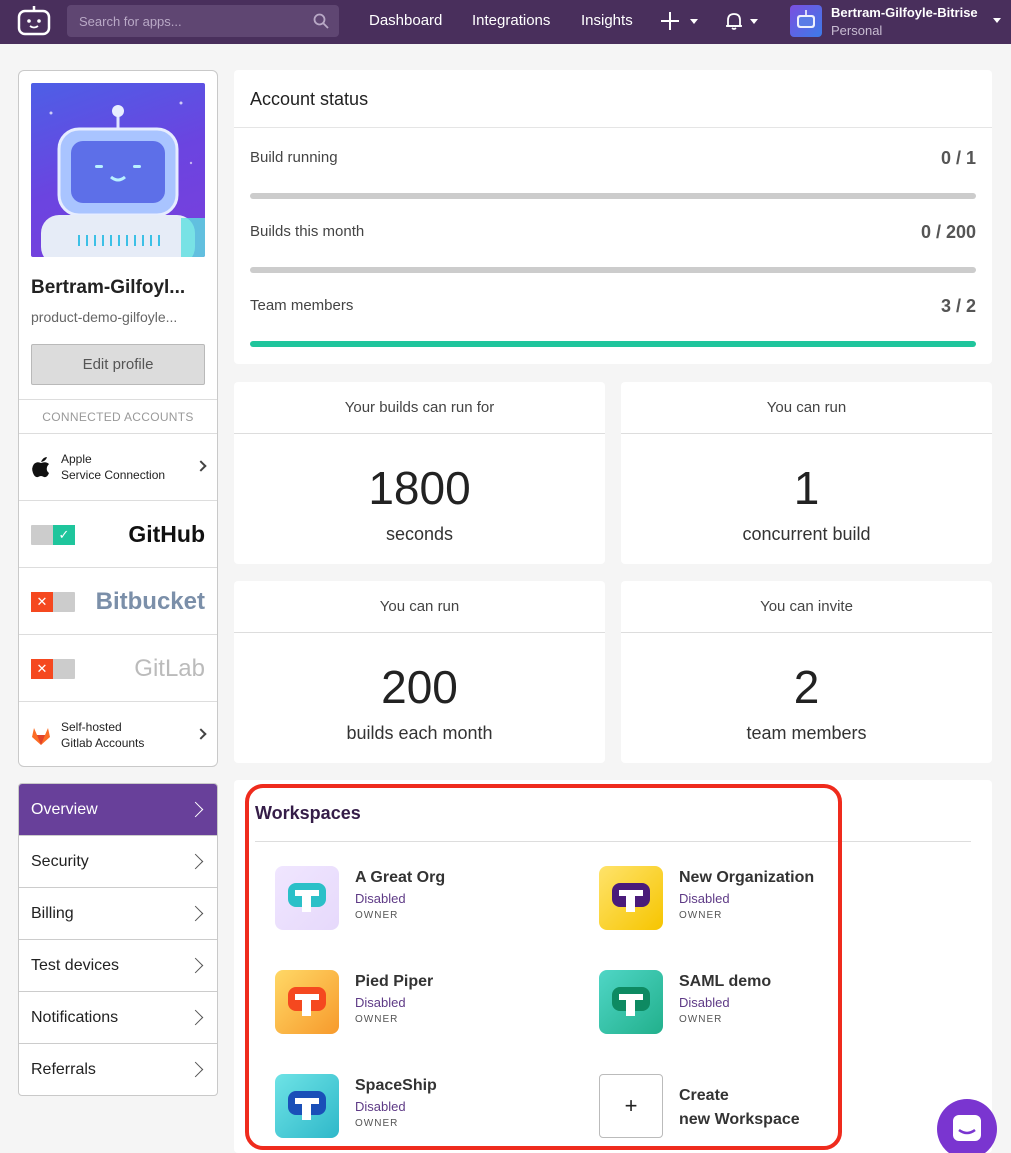 This screenshot has width=1011, height=1153. I want to click on gitlab-connection-row: ✕ GitLab, so click(118, 667).